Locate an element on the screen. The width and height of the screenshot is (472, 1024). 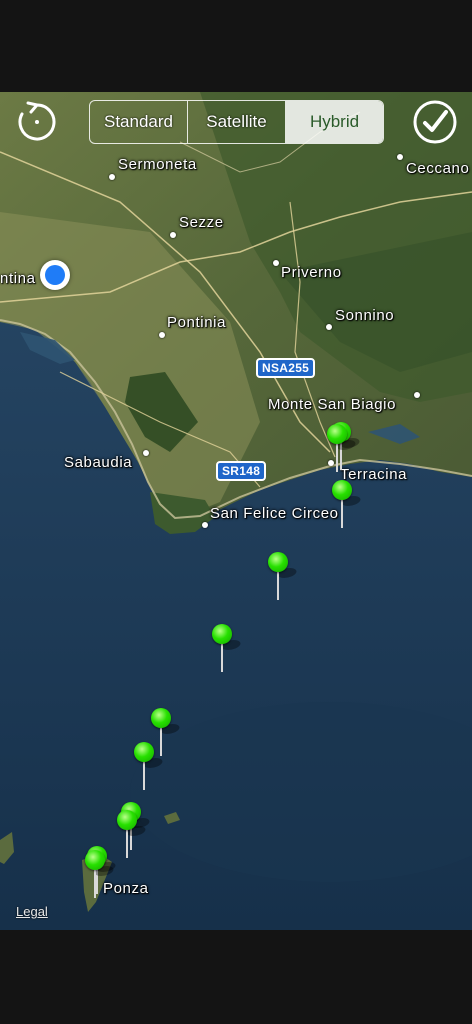
user-location-dot is located at coordinates (55, 275).